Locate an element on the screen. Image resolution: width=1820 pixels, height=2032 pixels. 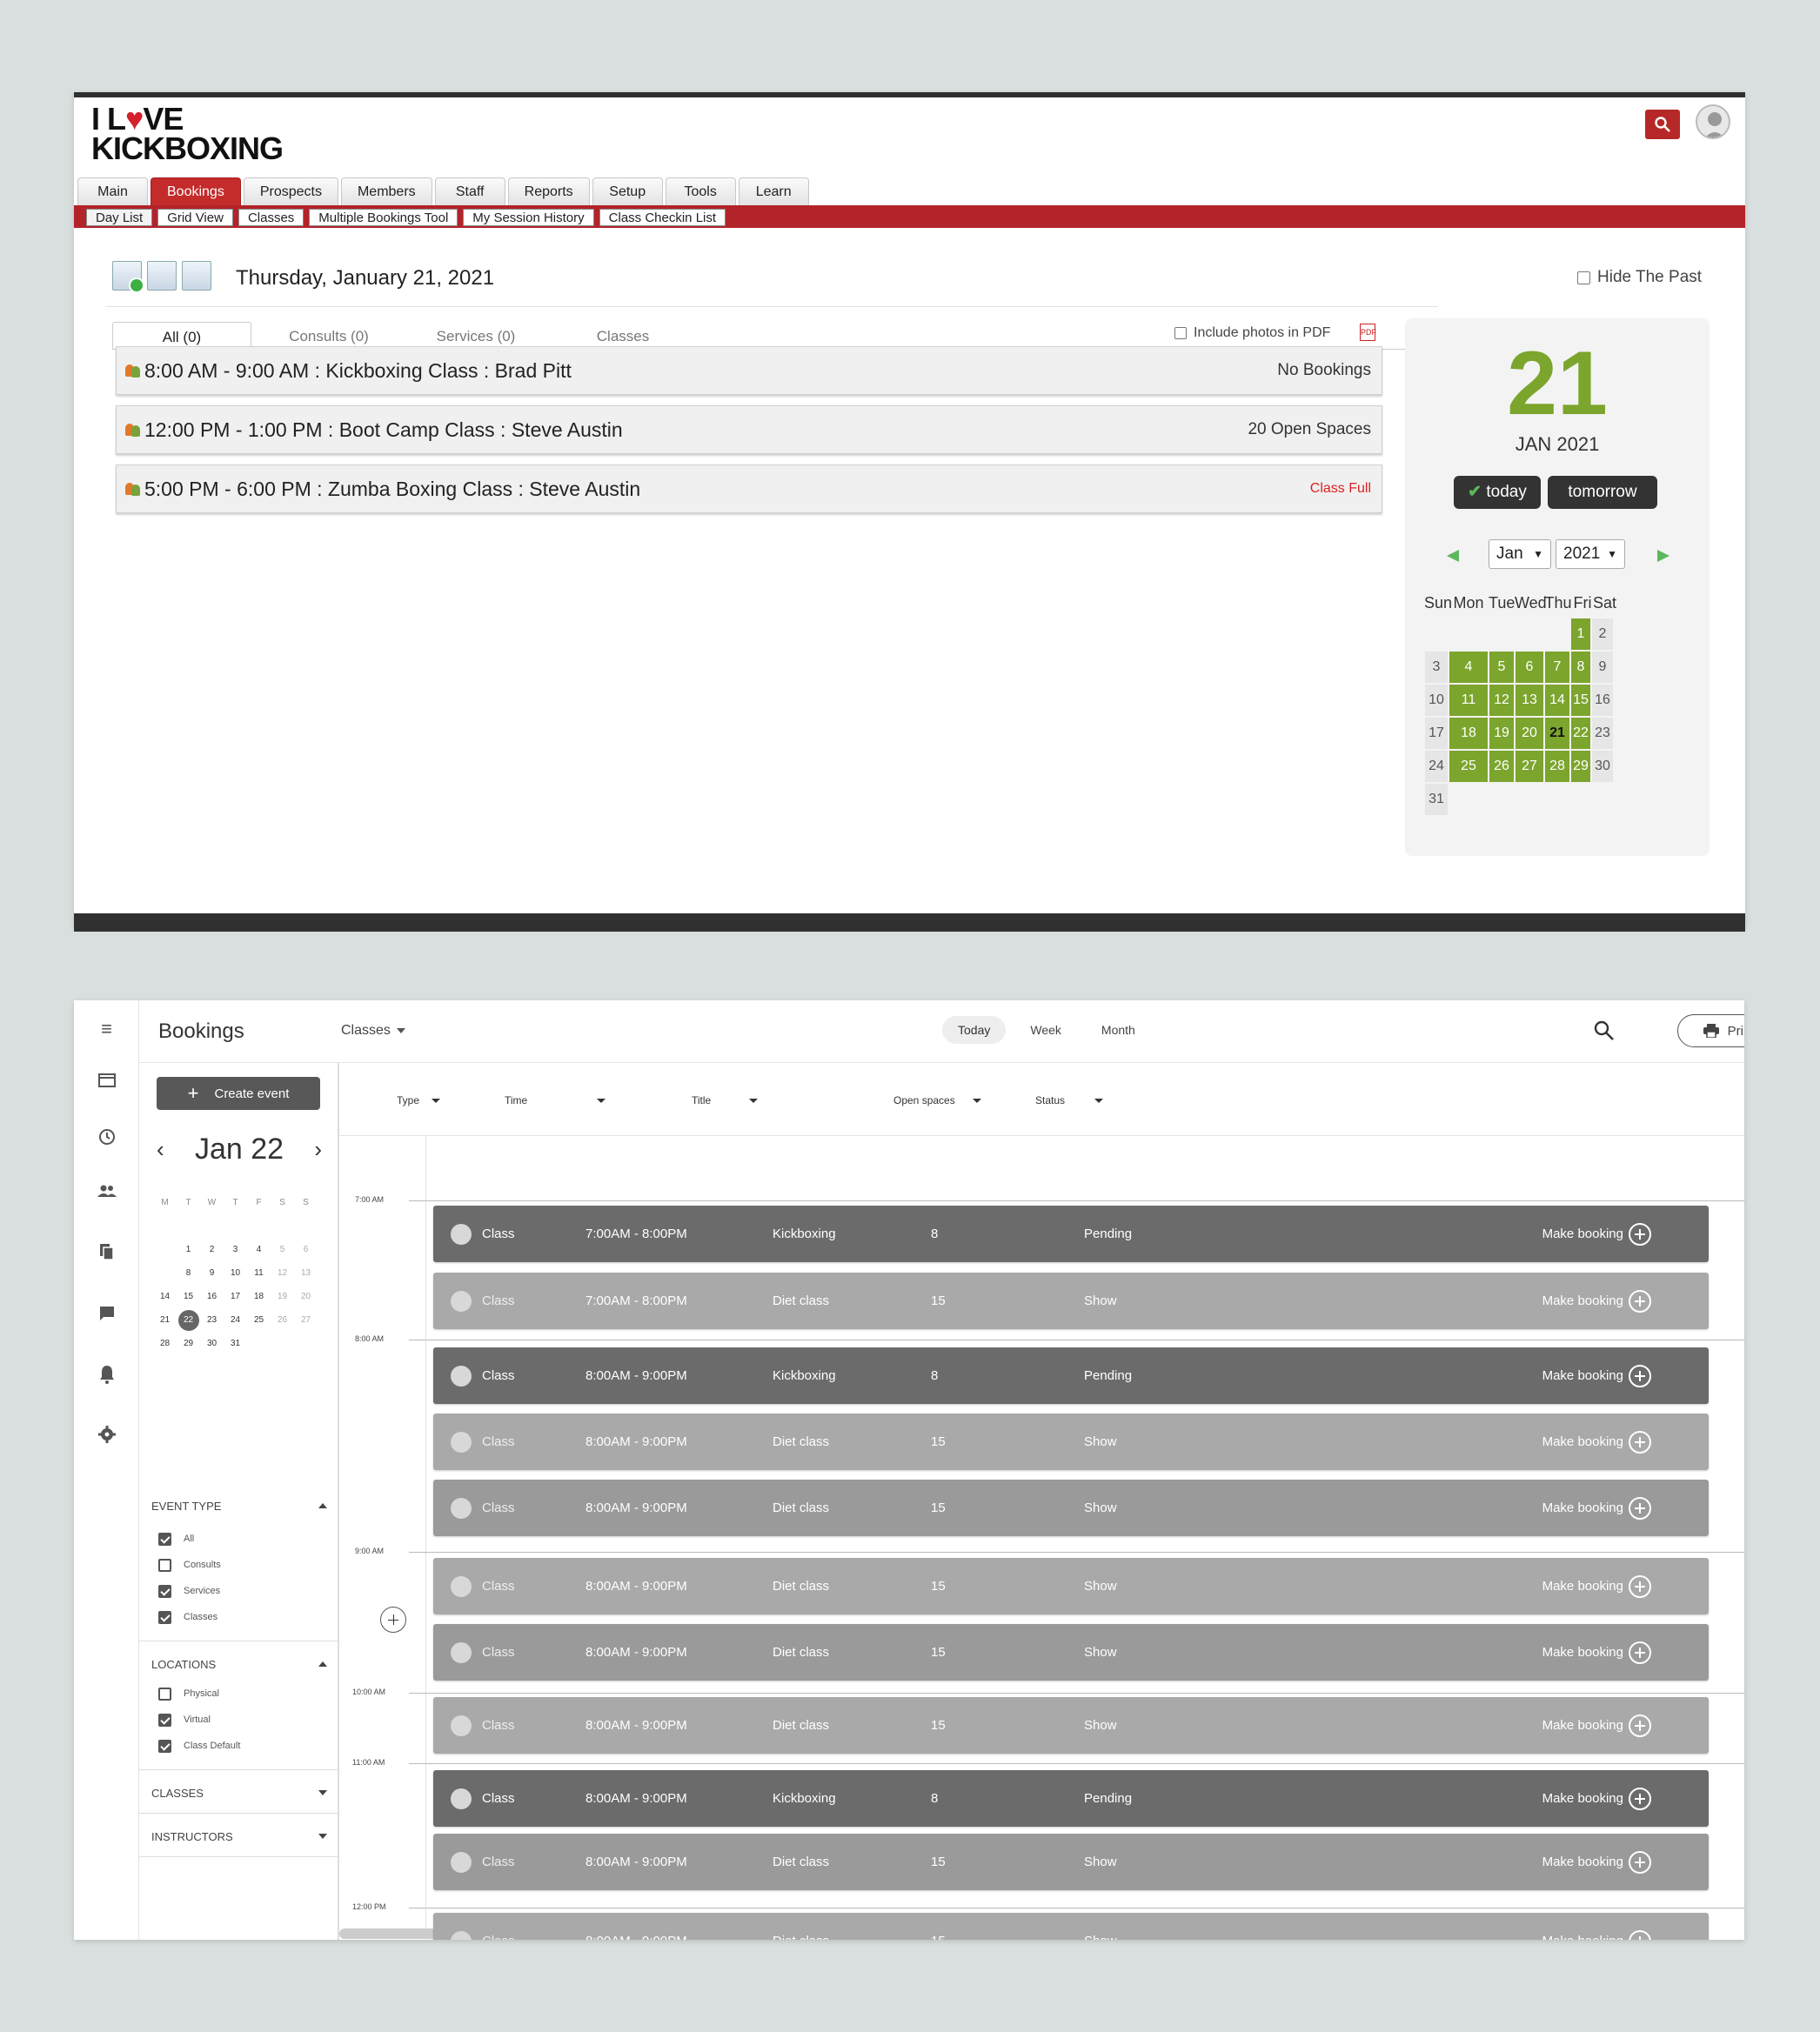
documents-icon is located at coordinates (106, 1254).